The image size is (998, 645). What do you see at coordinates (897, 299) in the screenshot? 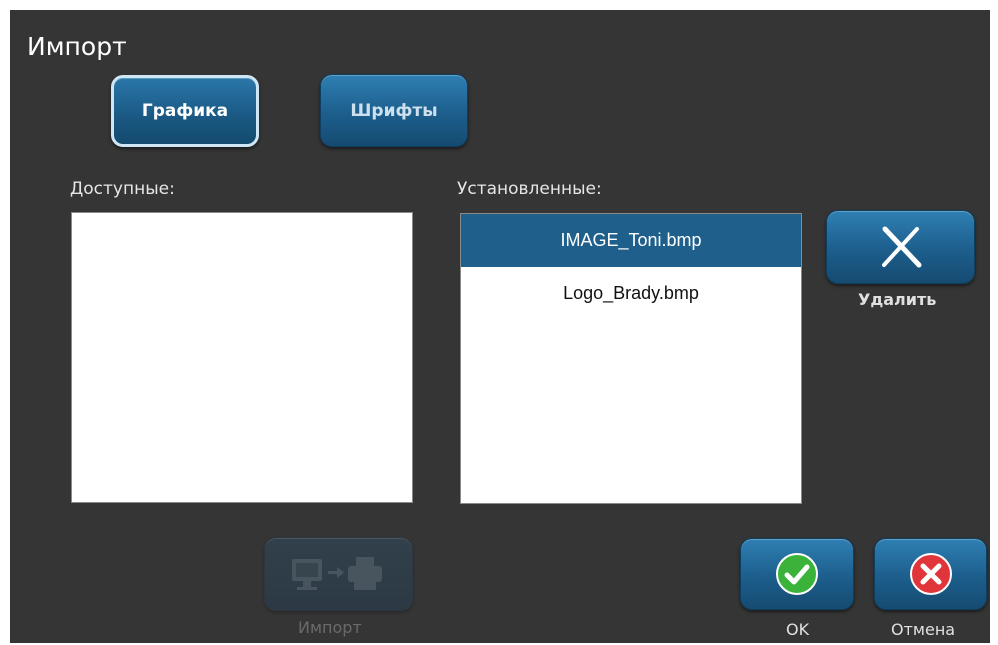
I see `delete-label: Удалить` at bounding box center [897, 299].